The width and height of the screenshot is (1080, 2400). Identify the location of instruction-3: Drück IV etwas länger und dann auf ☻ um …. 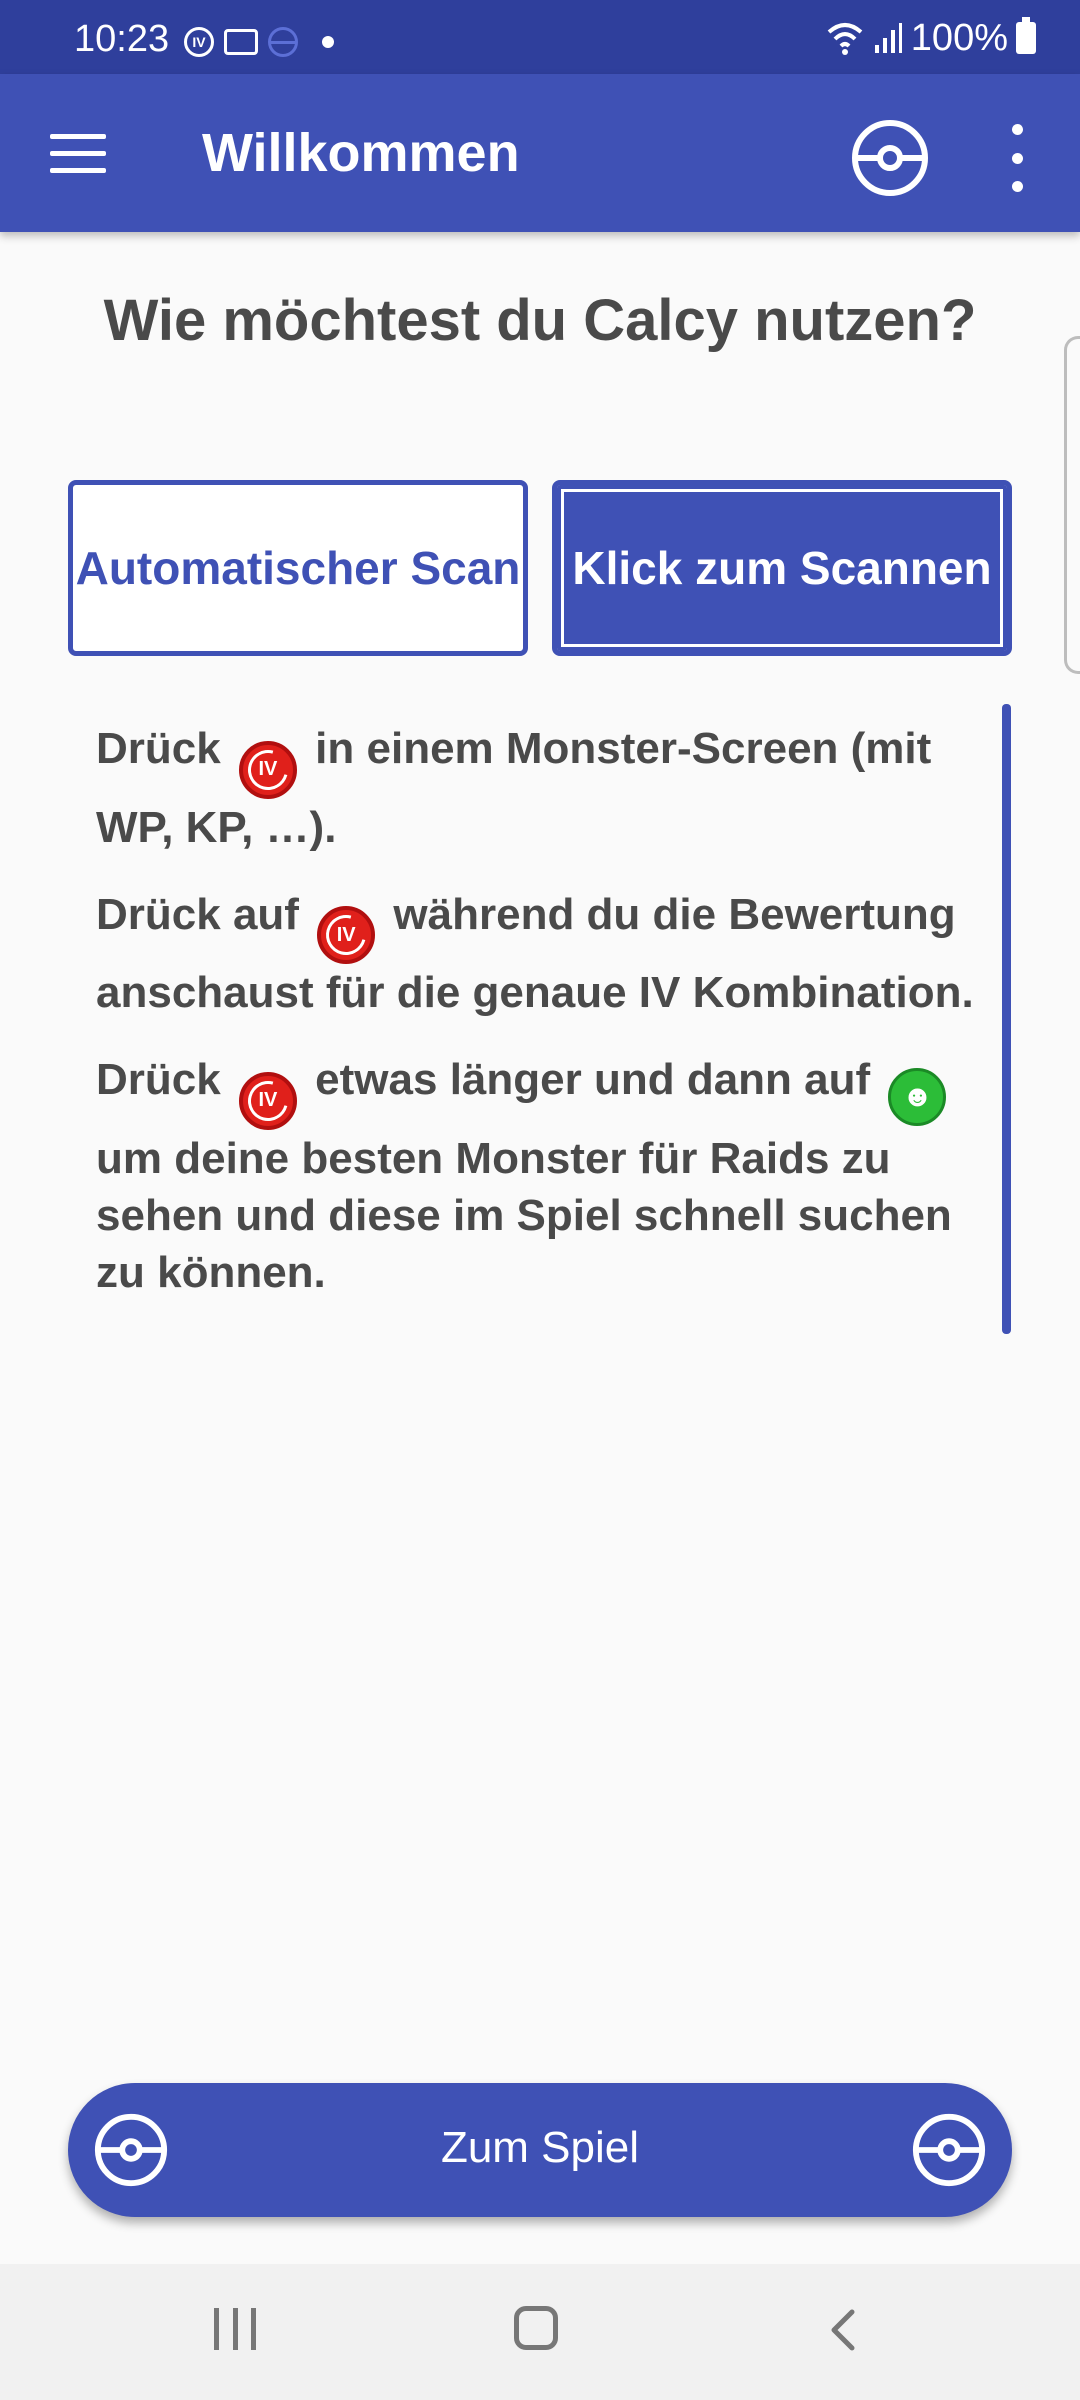
(524, 1176).